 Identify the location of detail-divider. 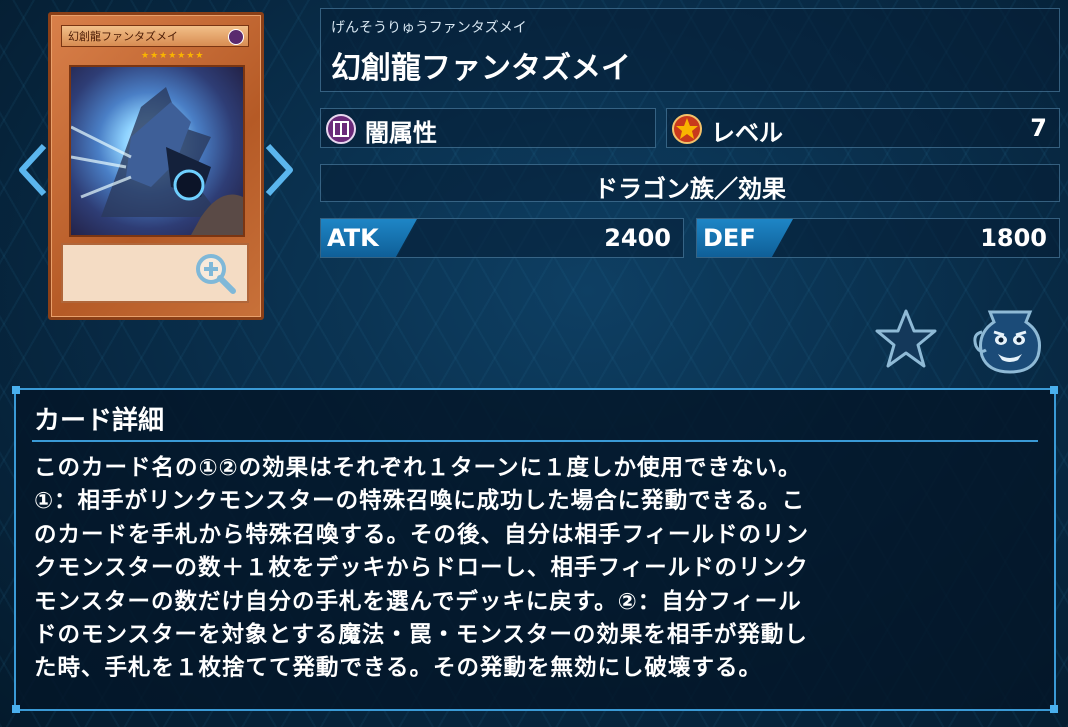
(535, 441).